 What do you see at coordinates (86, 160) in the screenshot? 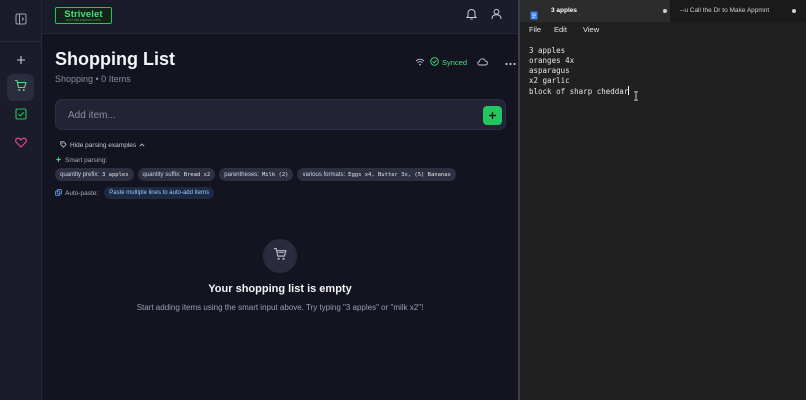
I see `smart-parsing-label: Smart parsing:` at bounding box center [86, 160].